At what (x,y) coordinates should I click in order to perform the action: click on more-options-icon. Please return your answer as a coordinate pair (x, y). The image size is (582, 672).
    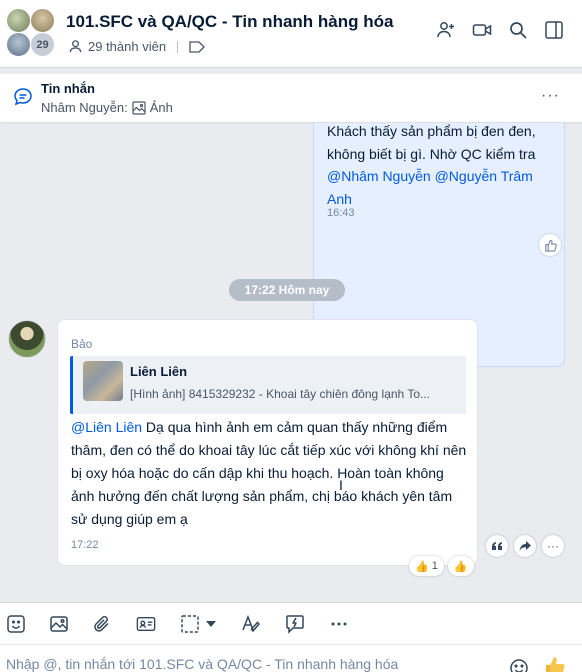
    Looking at the image, I should click on (339, 624).